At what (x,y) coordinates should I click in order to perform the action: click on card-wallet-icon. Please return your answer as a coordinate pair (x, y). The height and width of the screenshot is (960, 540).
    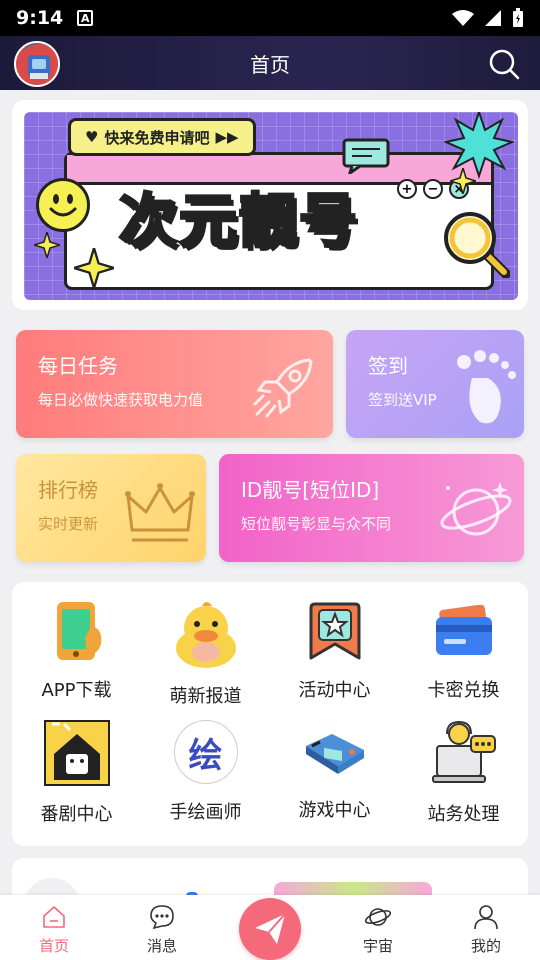
    Looking at the image, I should click on (464, 631).